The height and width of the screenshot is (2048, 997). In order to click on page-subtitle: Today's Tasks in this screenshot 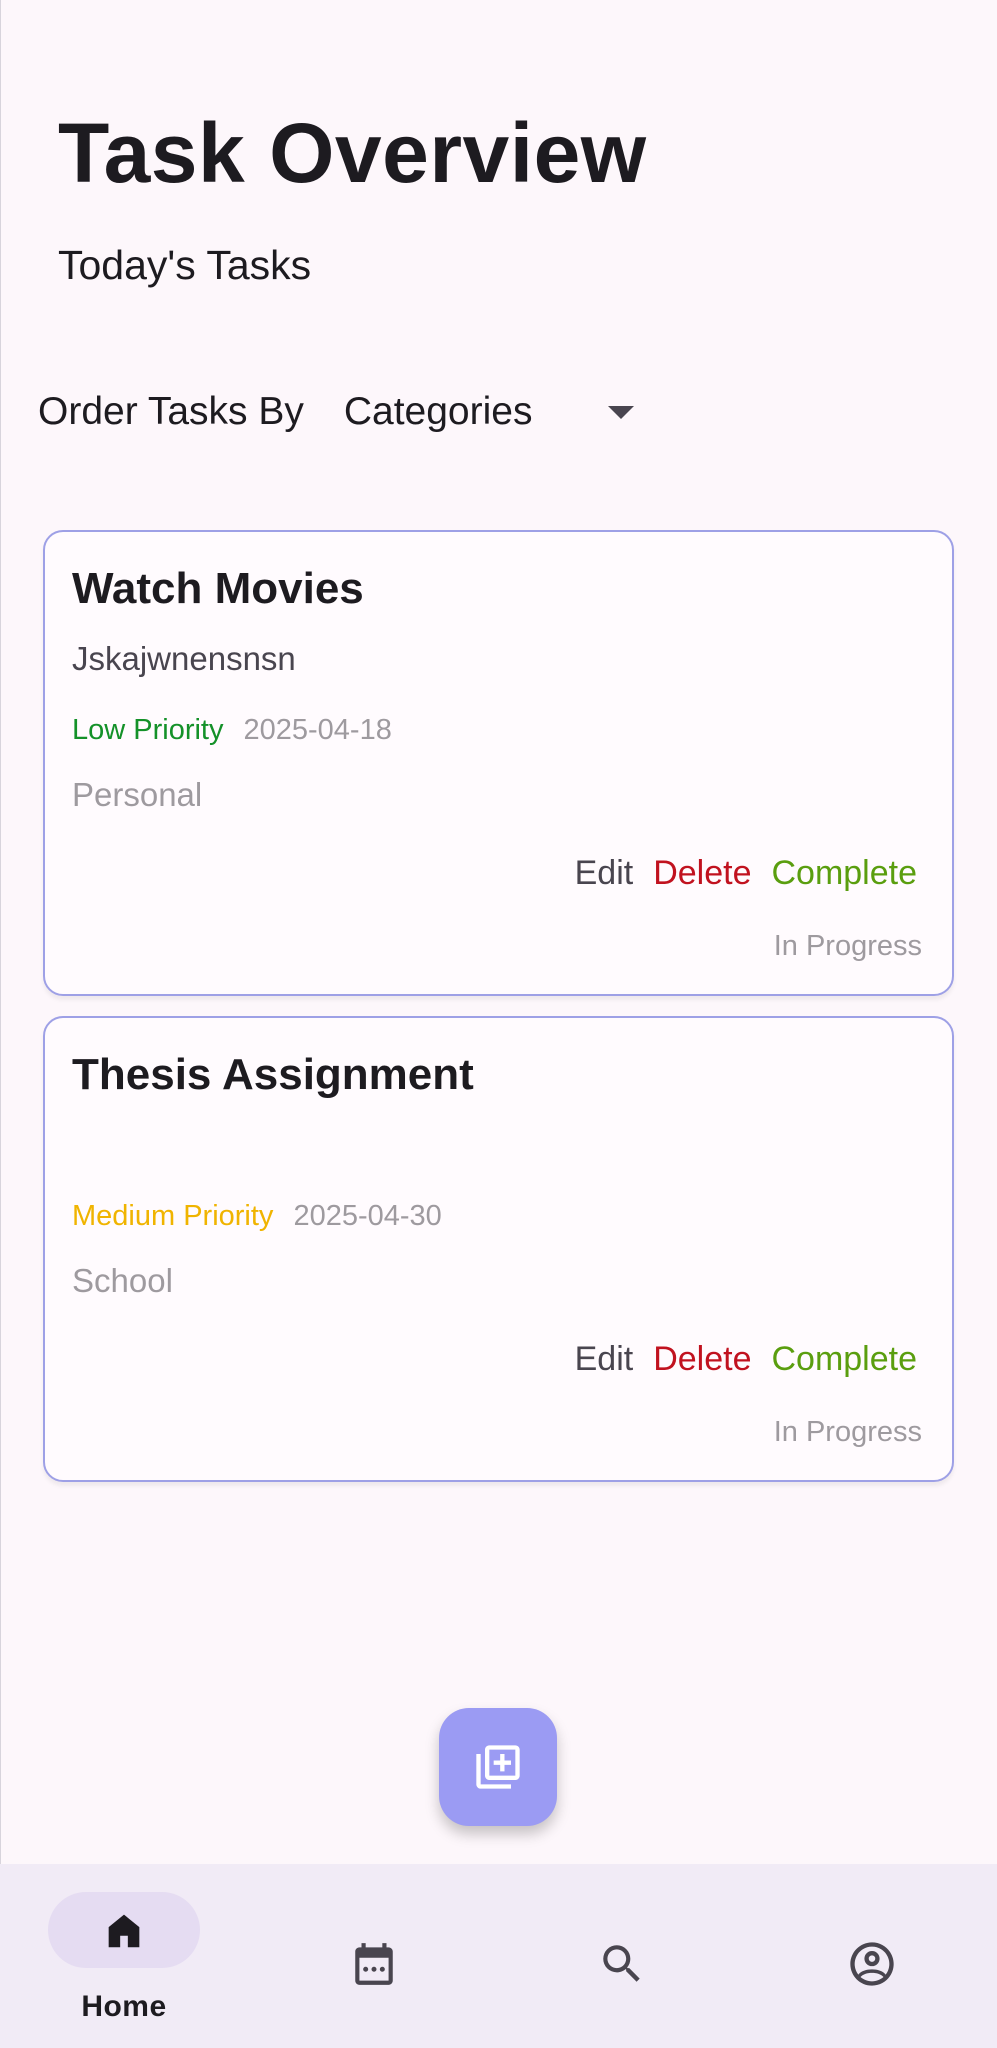, I will do `click(185, 265)`.